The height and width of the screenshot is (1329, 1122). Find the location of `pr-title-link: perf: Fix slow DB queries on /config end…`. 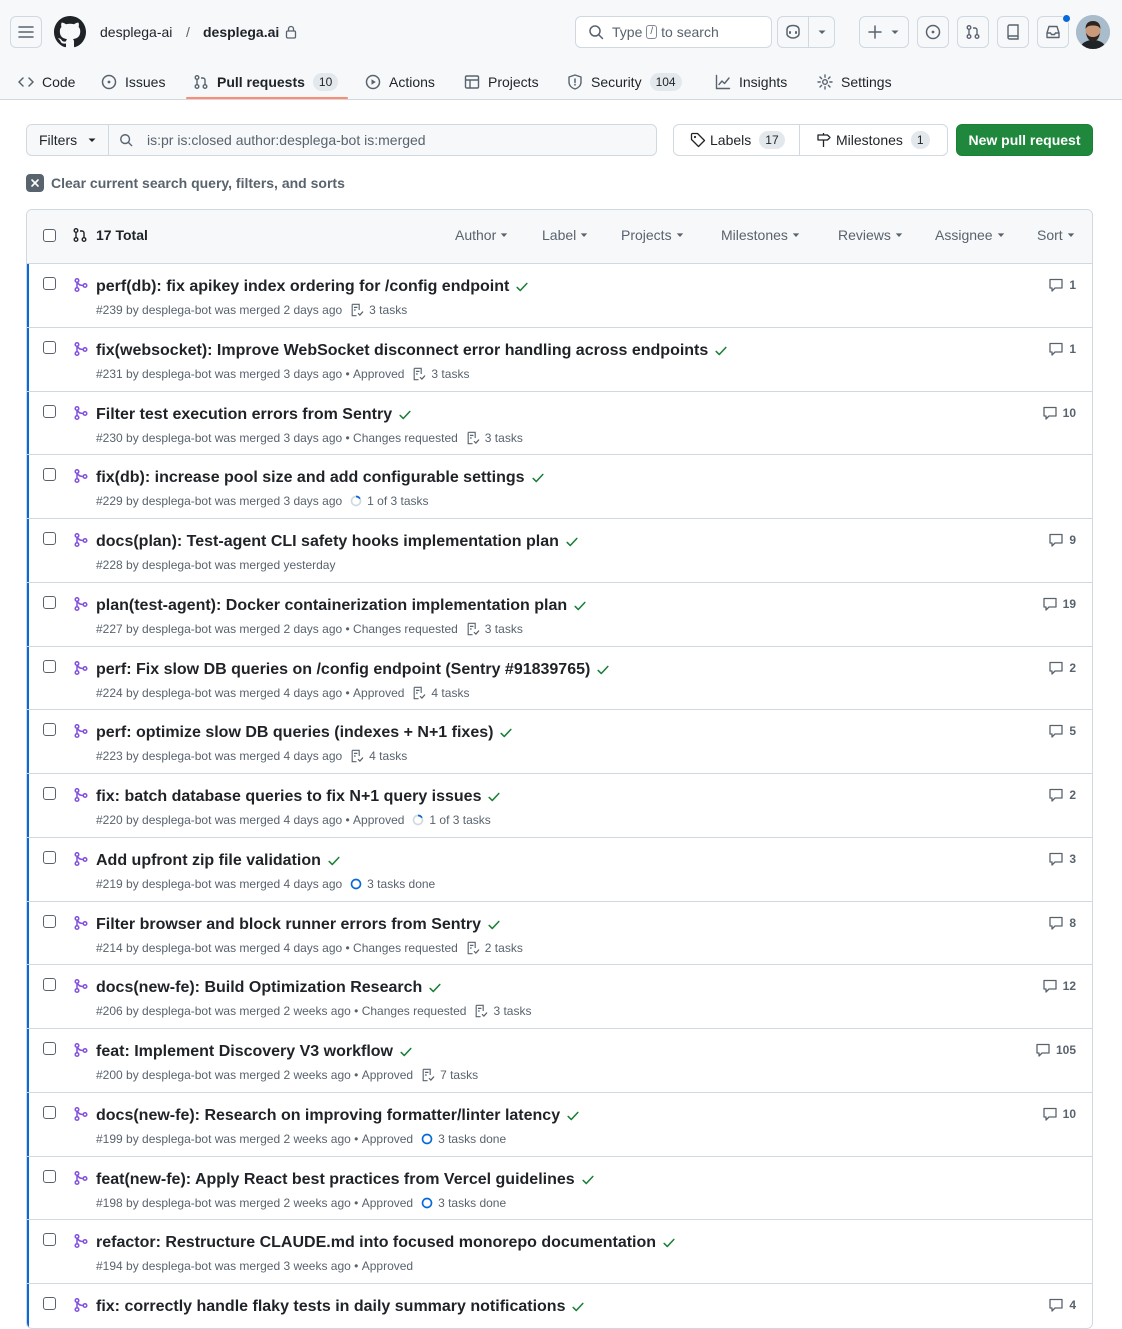

pr-title-link: perf: Fix slow DB queries on /config end… is located at coordinates (353, 670).